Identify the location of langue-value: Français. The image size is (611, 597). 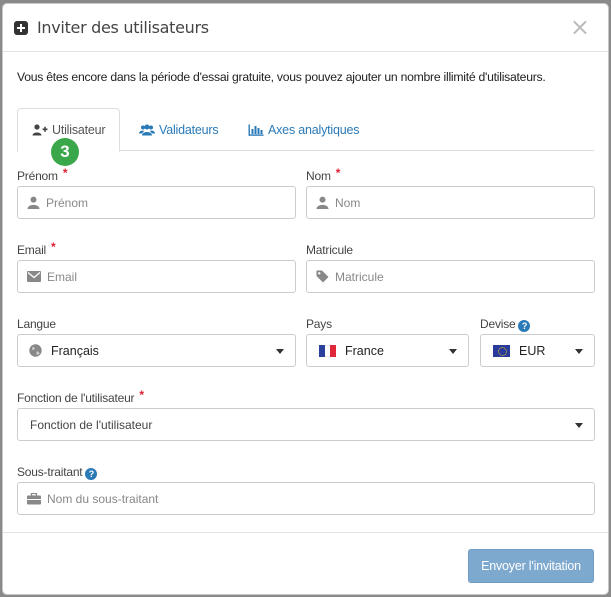
(75, 350).